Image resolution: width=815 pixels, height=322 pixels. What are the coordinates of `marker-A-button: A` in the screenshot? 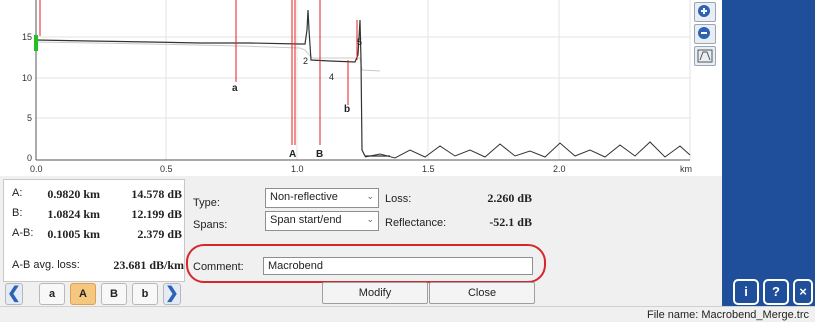 It's located at (83, 294).